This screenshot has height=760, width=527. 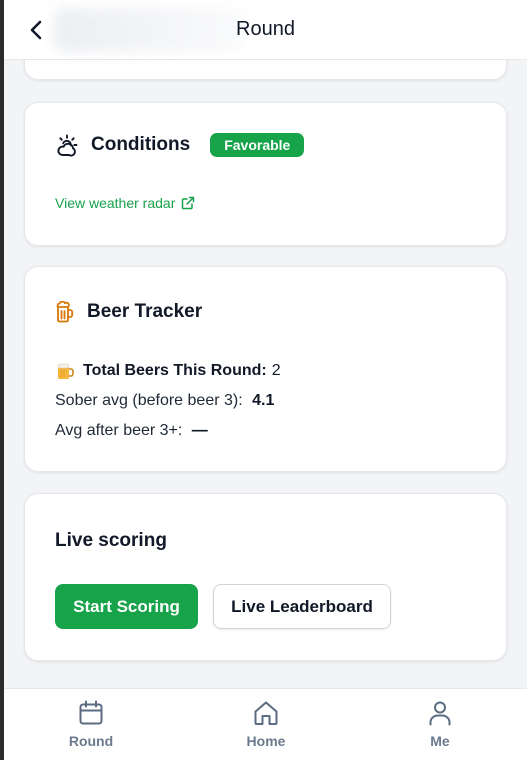 I want to click on after-avg-label: Avg after beer 3+:, so click(x=119, y=430).